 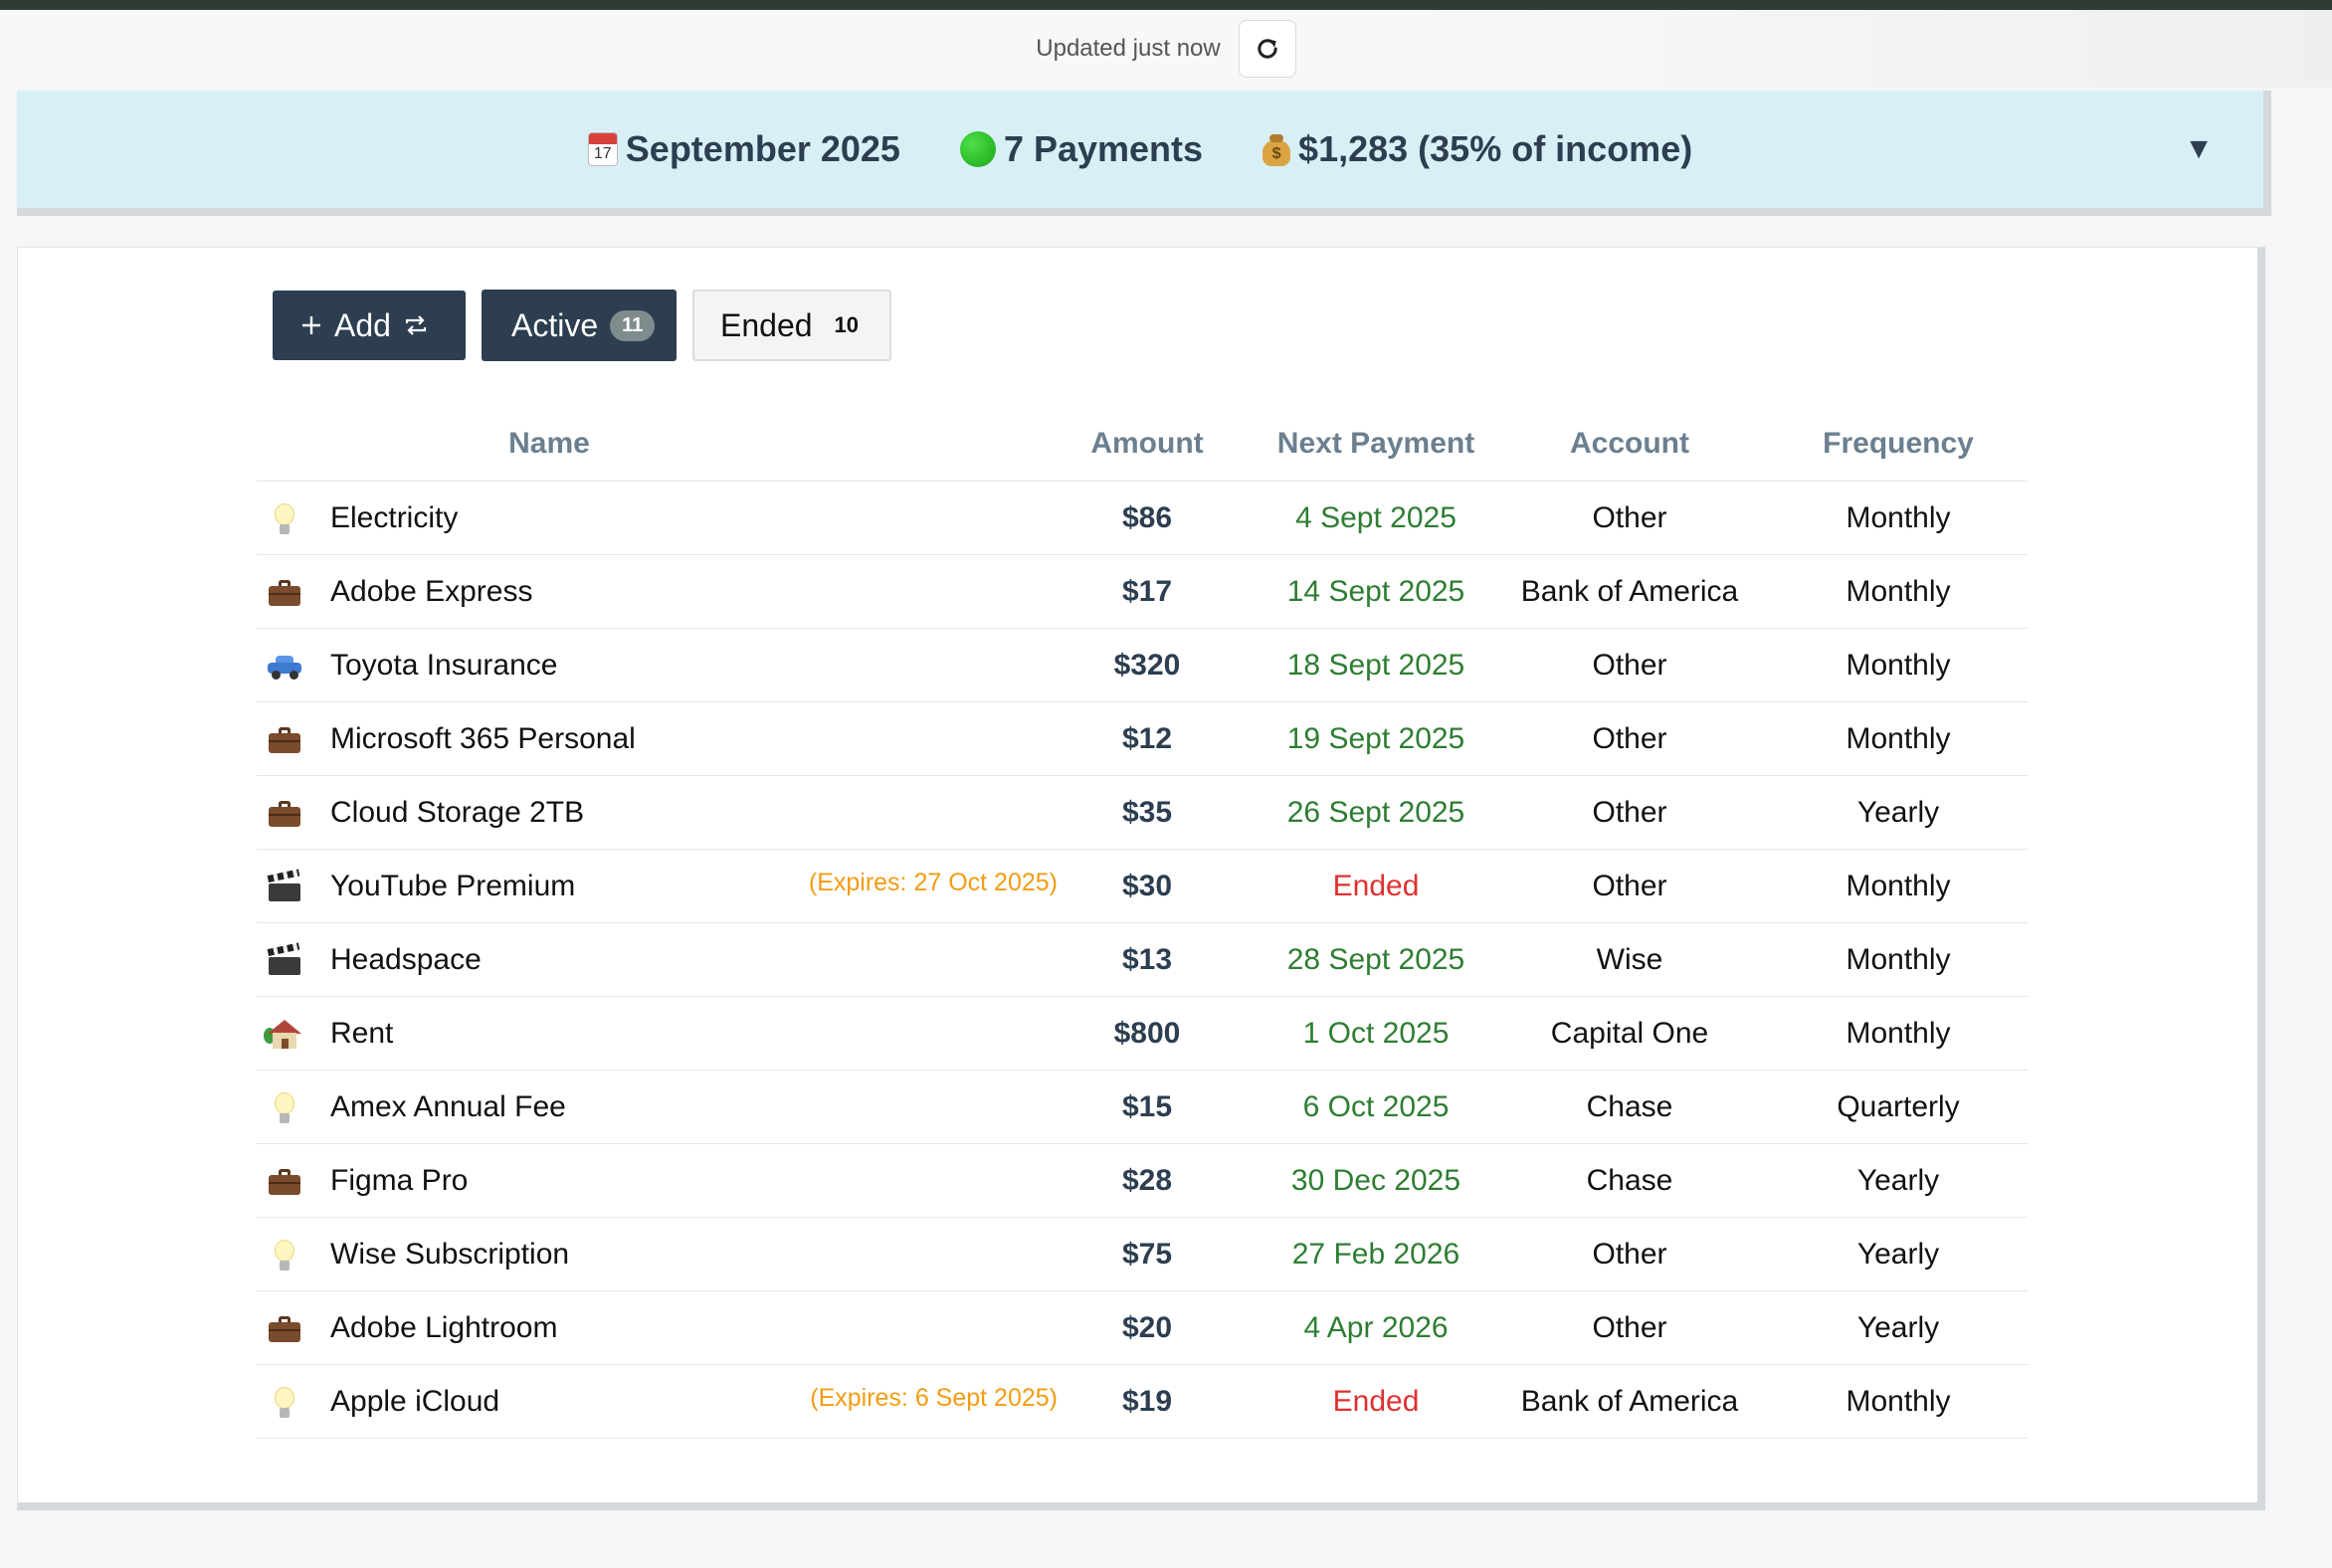 What do you see at coordinates (1496, 148) in the screenshot?
I see `summary-total-label: $1,283 (35% of income)` at bounding box center [1496, 148].